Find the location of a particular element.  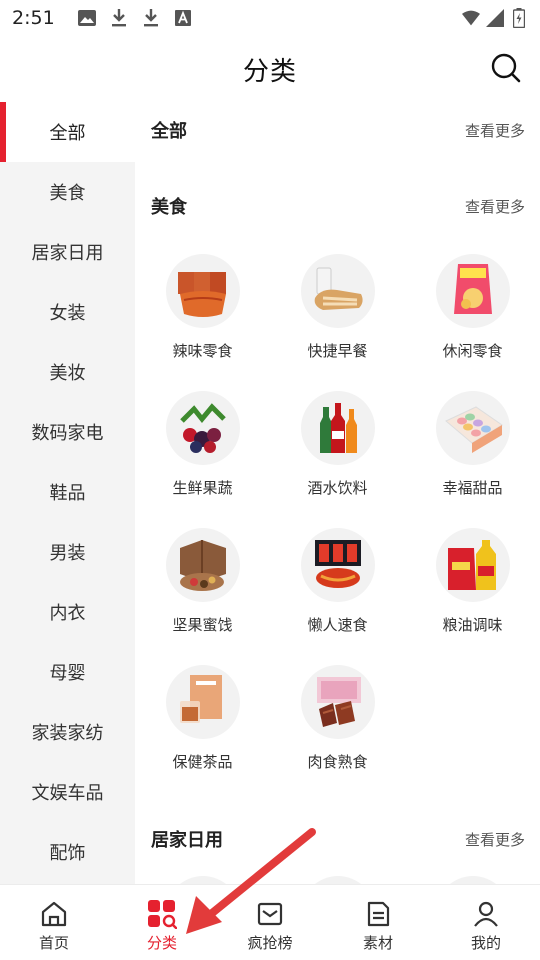

spicy-snack-image is located at coordinates (202, 291).